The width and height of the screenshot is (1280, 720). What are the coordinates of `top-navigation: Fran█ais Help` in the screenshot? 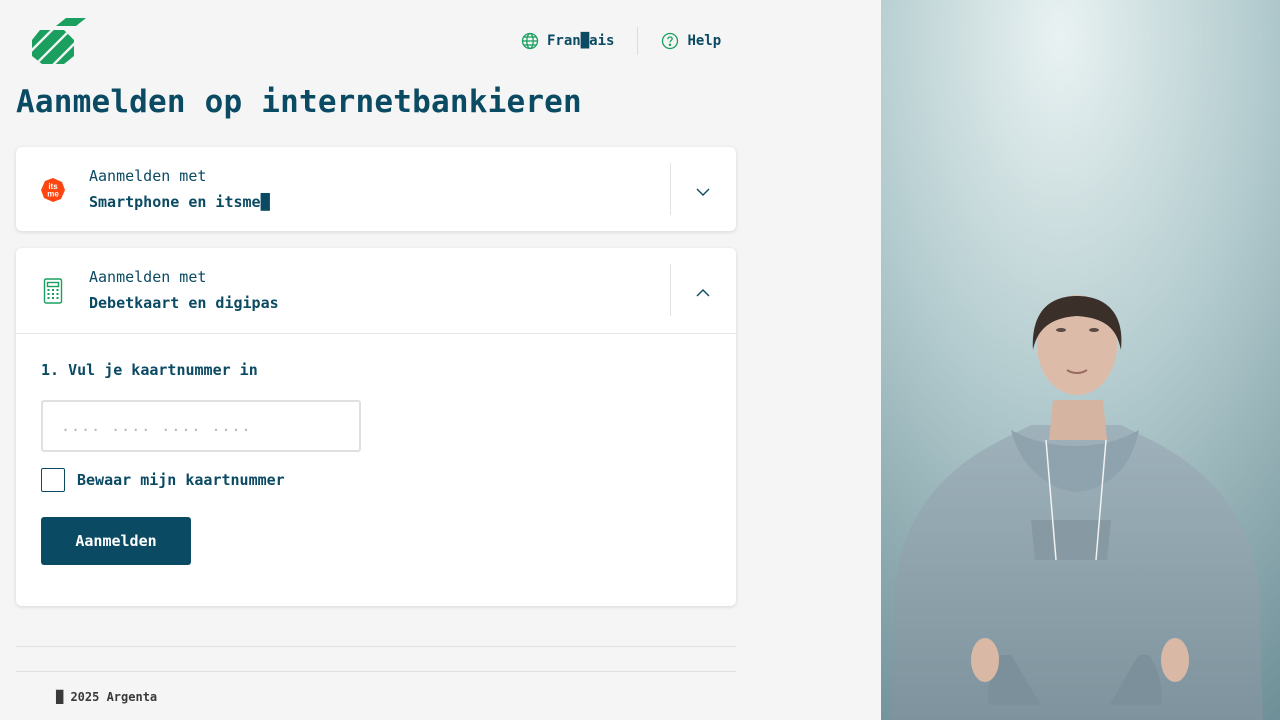 It's located at (621, 41).